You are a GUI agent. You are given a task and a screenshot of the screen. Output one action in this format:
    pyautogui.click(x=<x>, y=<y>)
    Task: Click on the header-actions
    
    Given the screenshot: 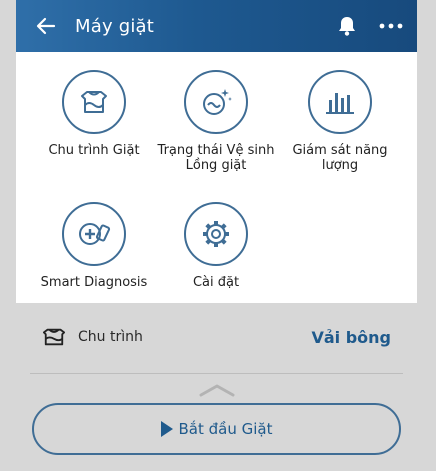 What is the action you would take?
    pyautogui.click(x=369, y=26)
    